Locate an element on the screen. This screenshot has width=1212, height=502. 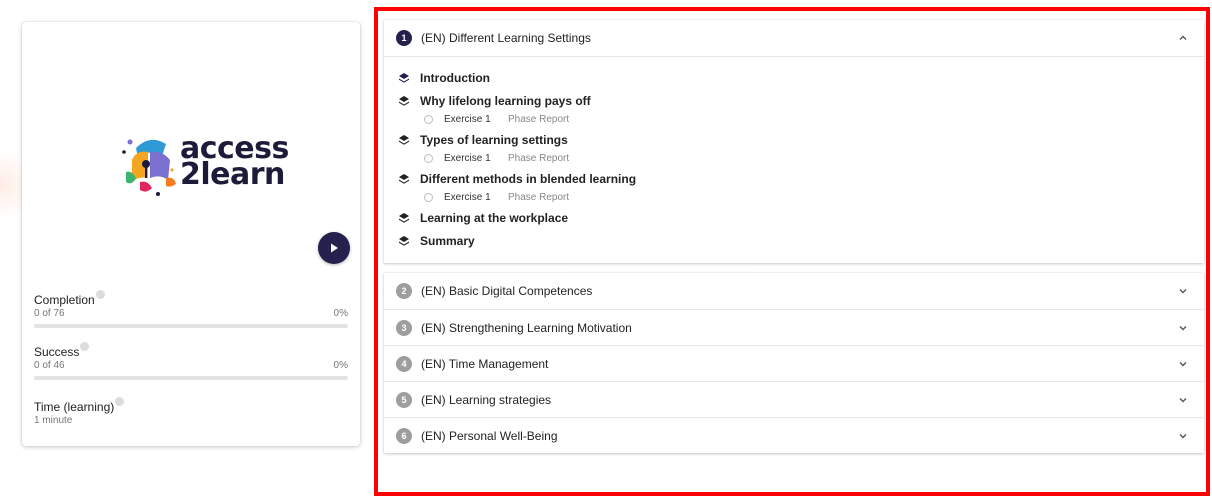
success-label-row: Success is located at coordinates (191, 350).